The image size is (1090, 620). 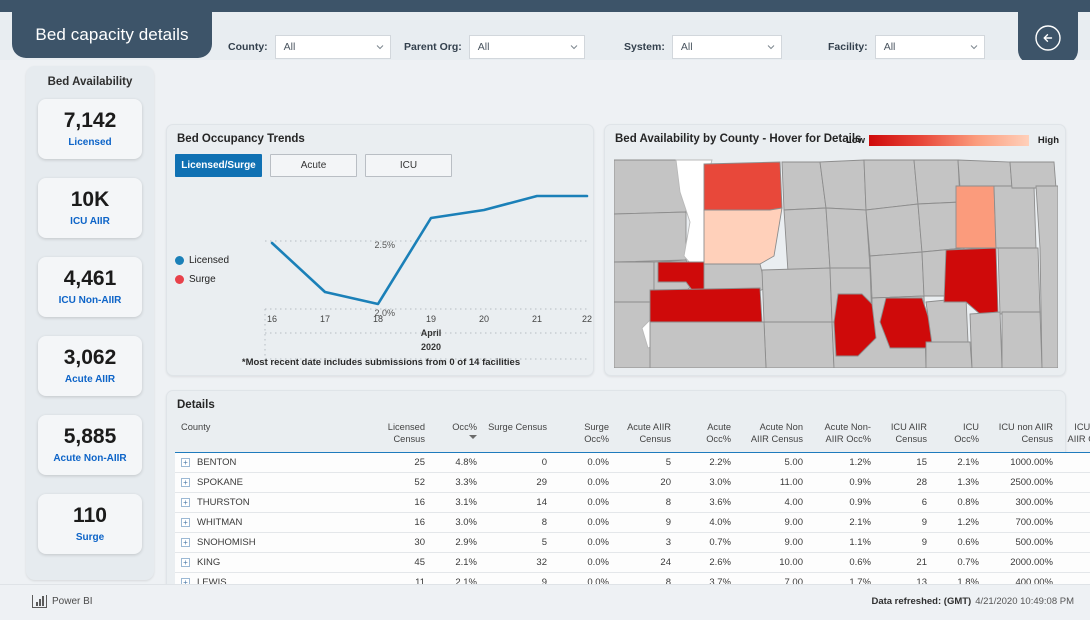 I want to click on tab-acute: Acute, so click(x=313, y=165).